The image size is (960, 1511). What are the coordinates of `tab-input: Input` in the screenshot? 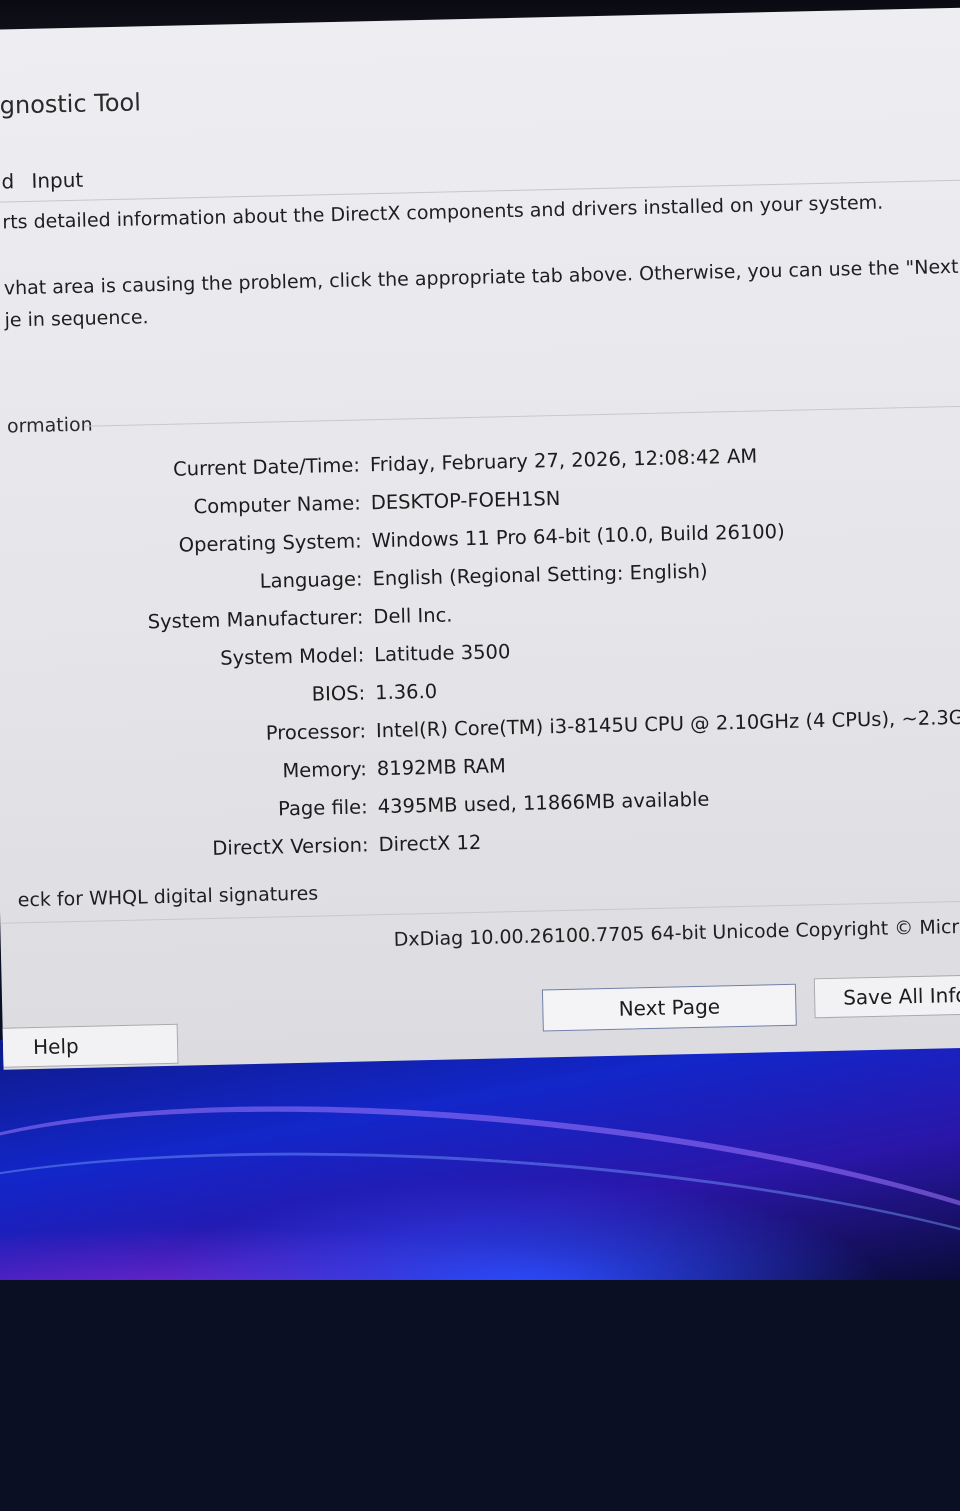 It's located at (57, 180).